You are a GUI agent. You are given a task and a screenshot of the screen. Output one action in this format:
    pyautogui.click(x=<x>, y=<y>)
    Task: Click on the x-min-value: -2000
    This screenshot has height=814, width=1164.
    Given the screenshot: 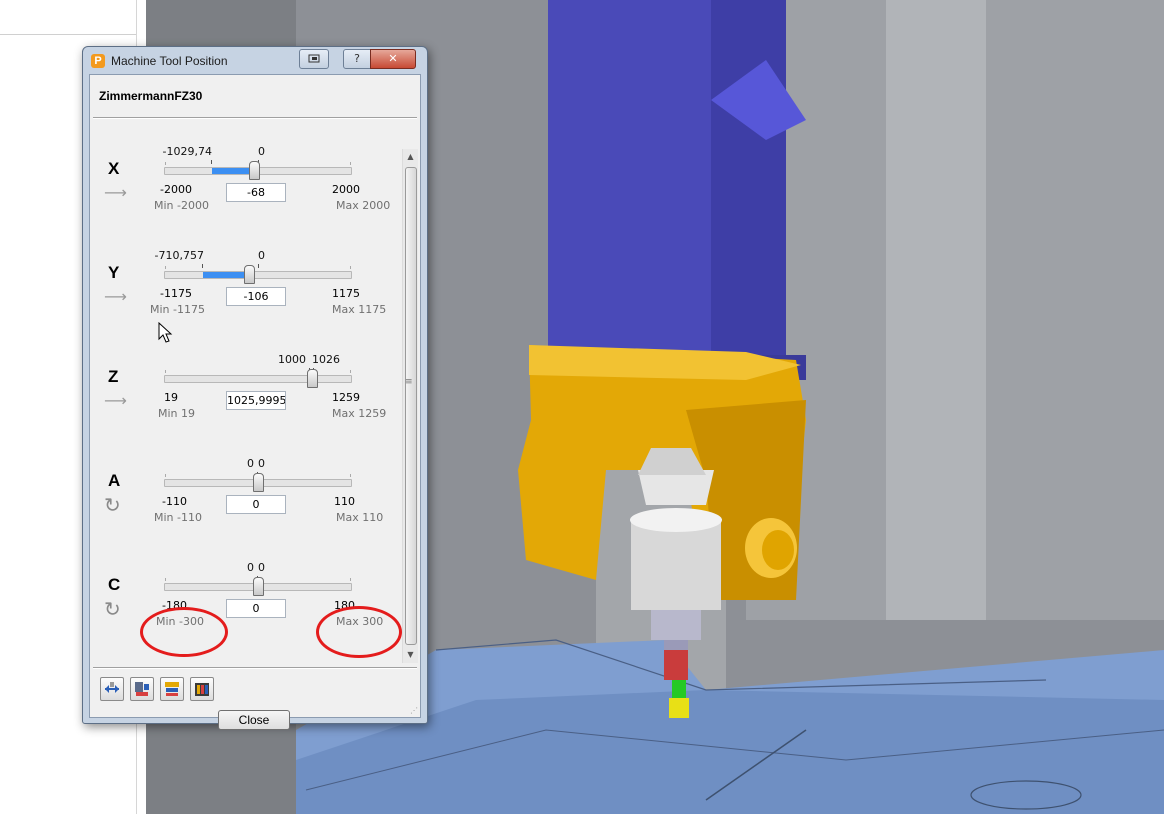 What is the action you would take?
    pyautogui.click(x=176, y=189)
    